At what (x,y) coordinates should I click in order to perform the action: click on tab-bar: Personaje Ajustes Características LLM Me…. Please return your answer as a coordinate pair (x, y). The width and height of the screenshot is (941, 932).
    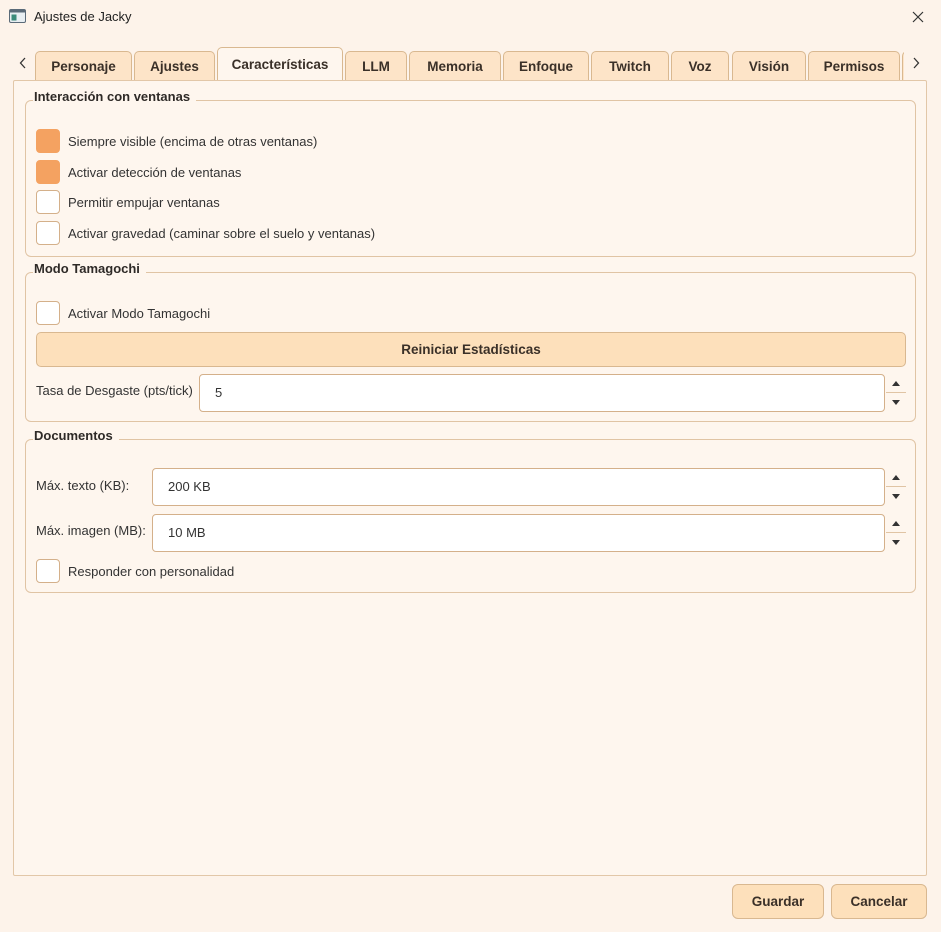
    Looking at the image, I should click on (470, 61).